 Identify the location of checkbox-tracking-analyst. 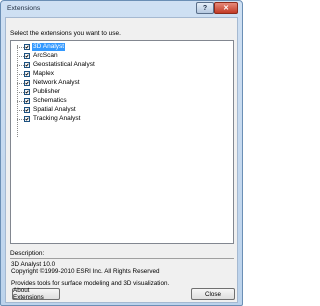
(27, 119).